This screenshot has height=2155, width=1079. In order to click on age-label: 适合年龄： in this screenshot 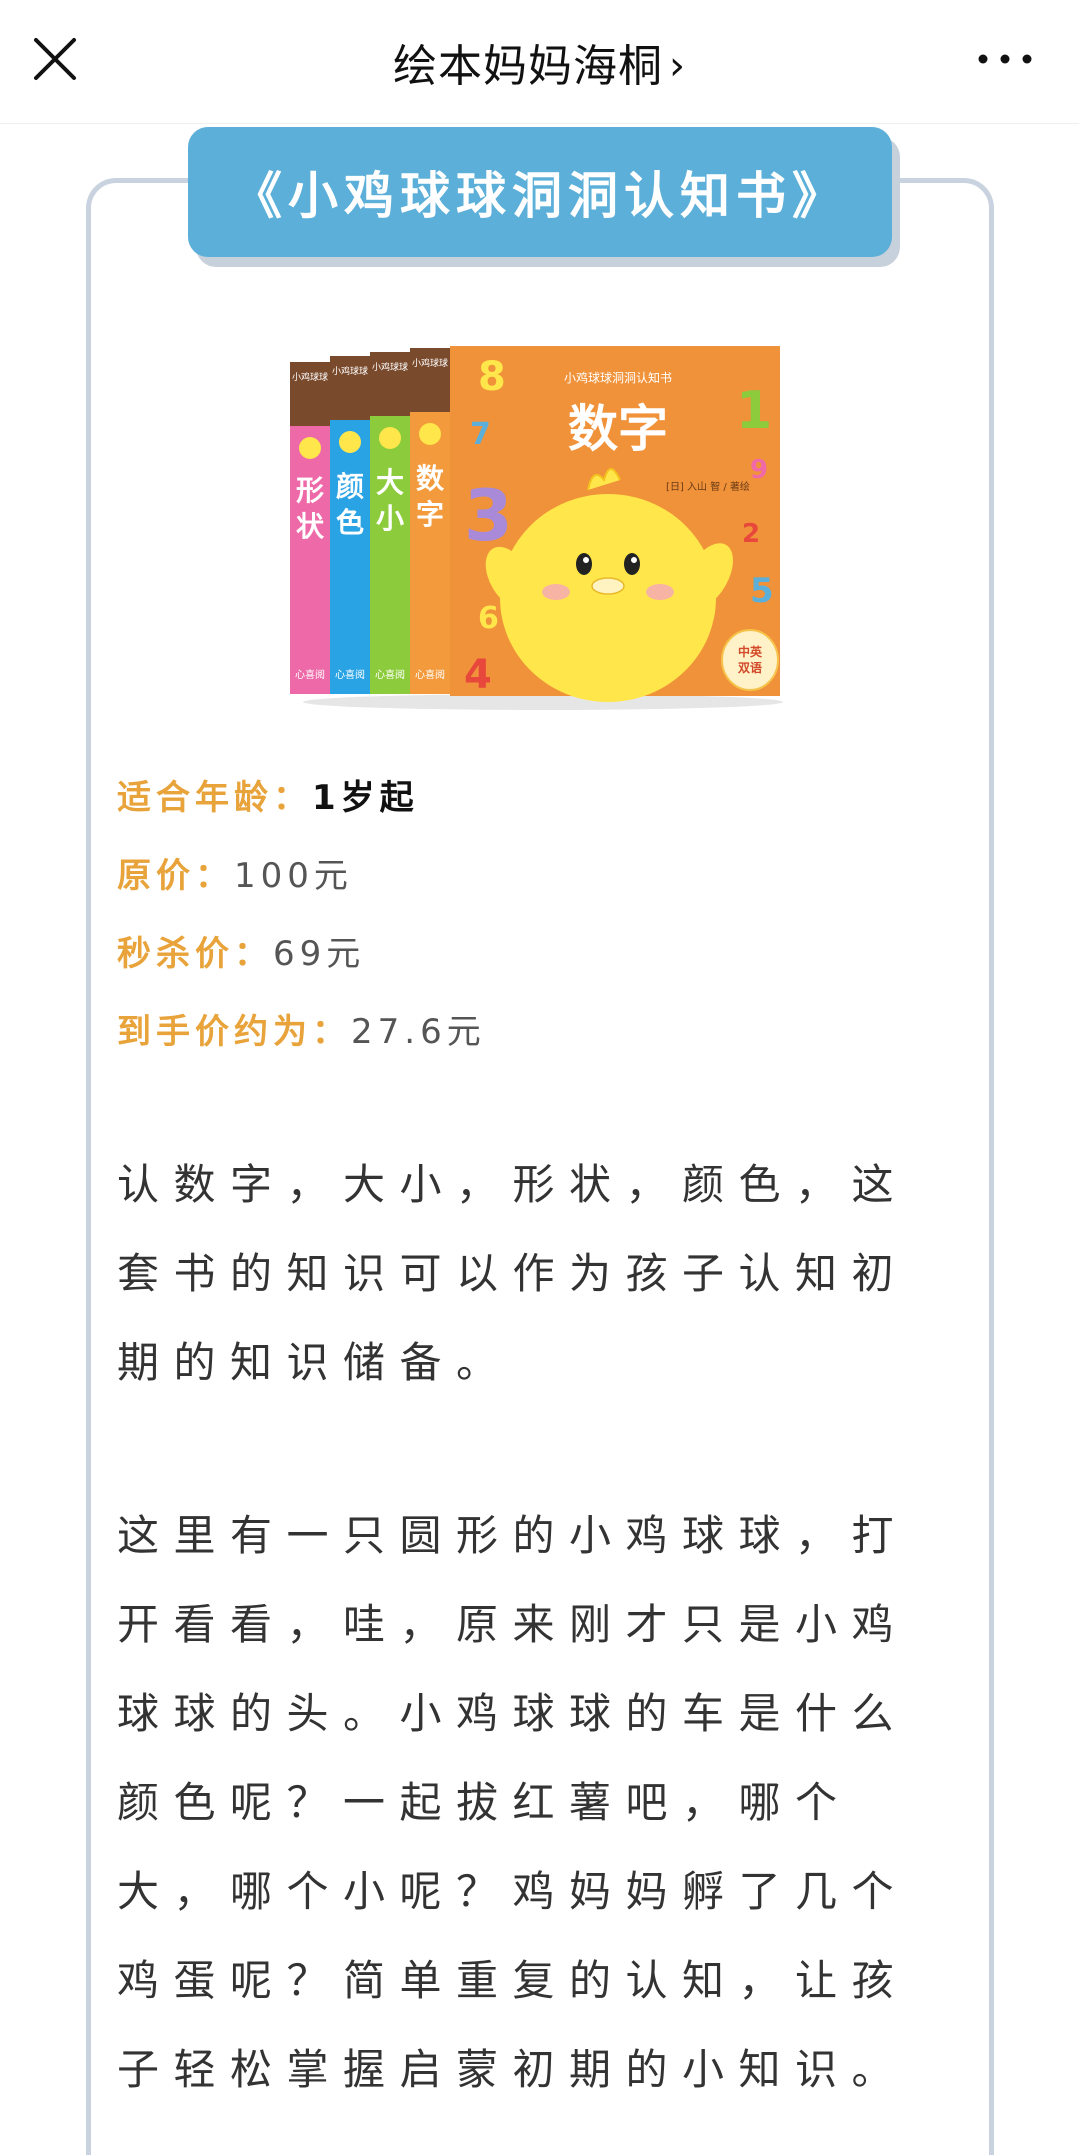, I will do `click(214, 798)`.